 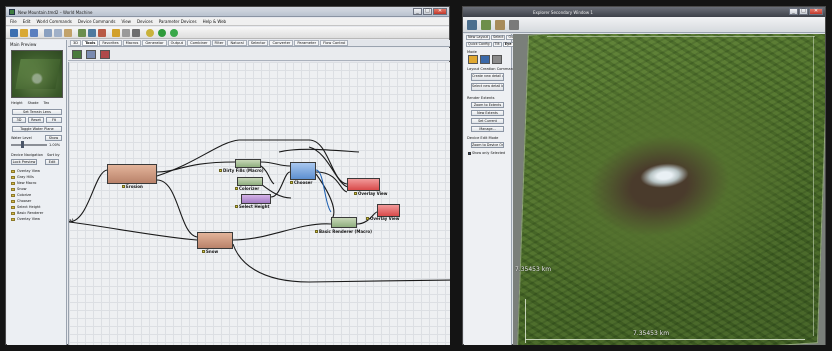 What do you see at coordinates (102, 33) in the screenshot?
I see `tool-icon` at bounding box center [102, 33].